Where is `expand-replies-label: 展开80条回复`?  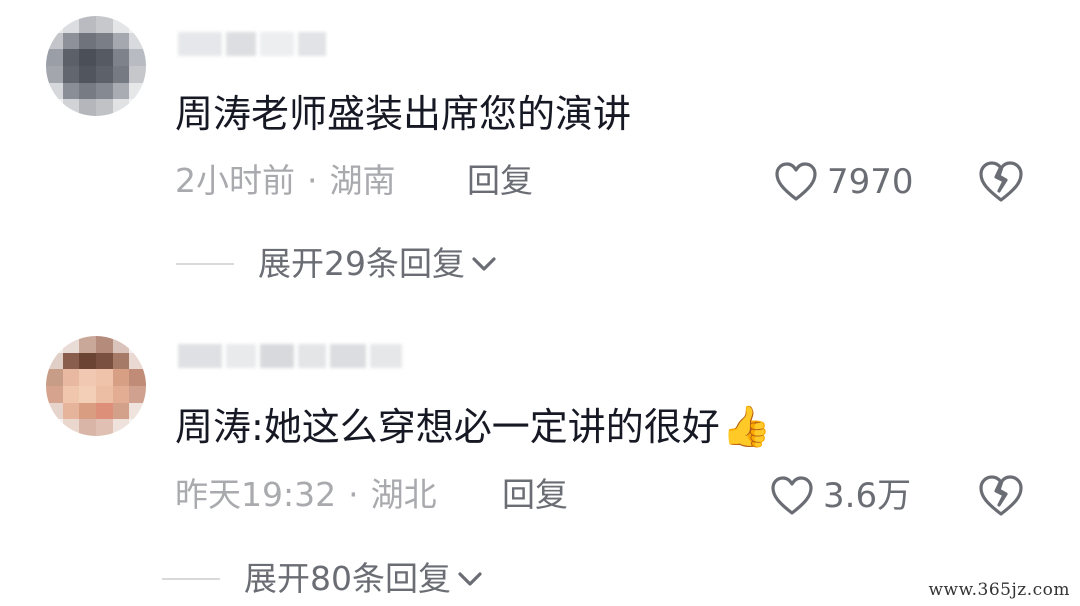
expand-replies-label: 展开80条回复 is located at coordinates (347, 578).